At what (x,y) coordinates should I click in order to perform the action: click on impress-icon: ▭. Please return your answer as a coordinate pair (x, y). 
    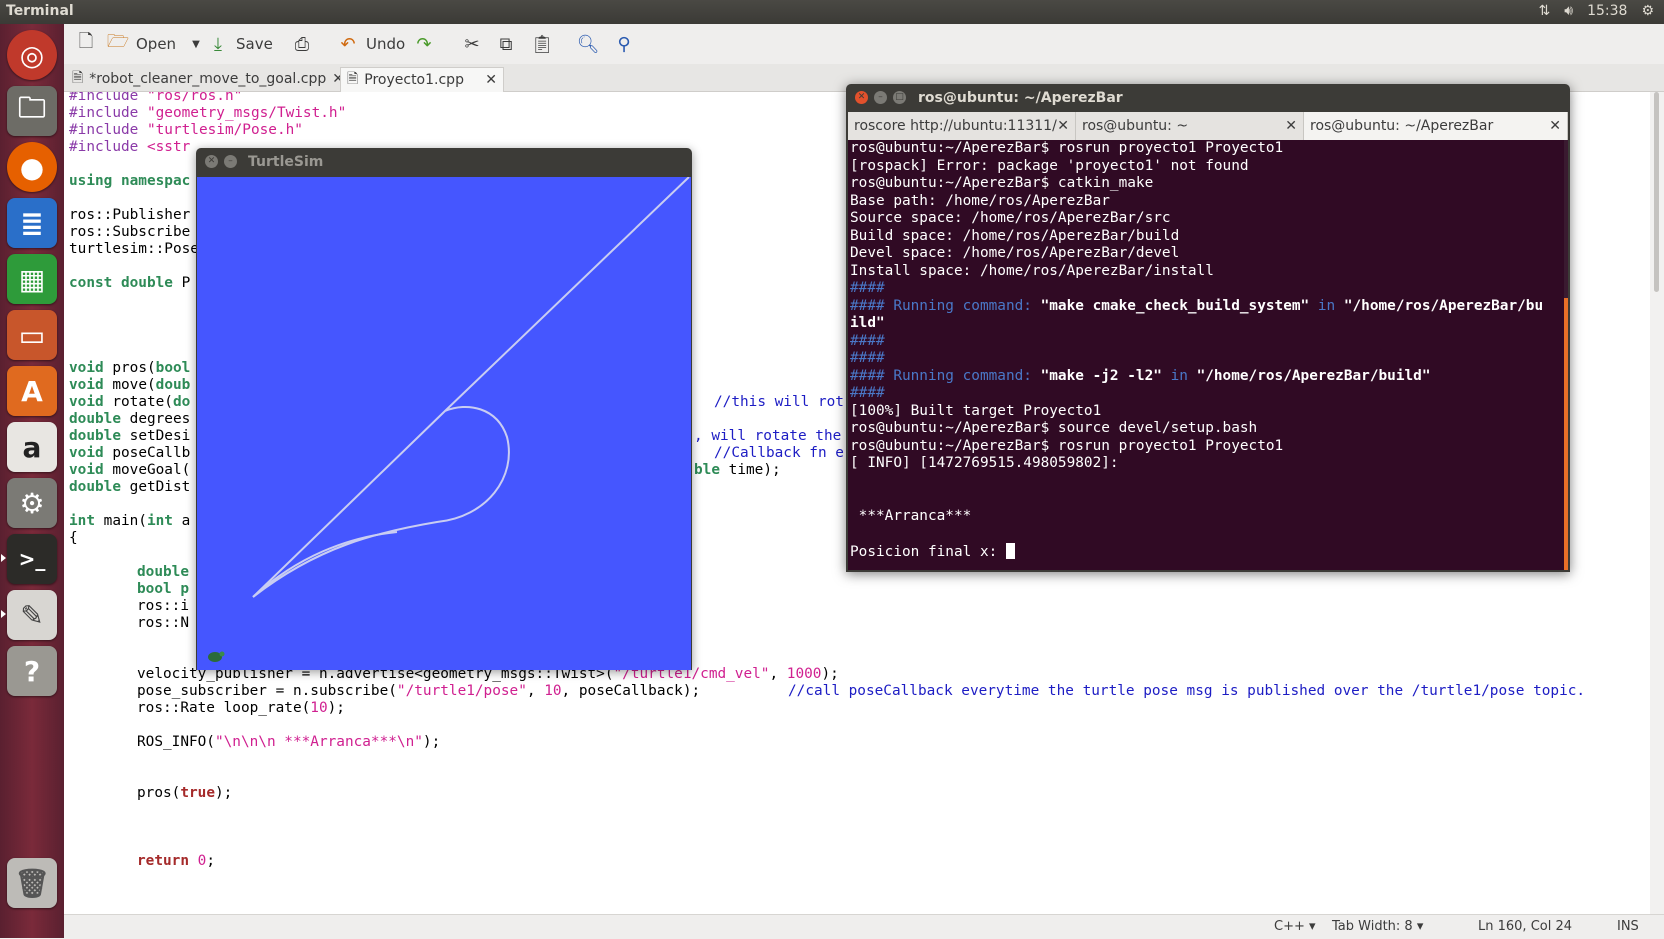
    Looking at the image, I should click on (32, 335).